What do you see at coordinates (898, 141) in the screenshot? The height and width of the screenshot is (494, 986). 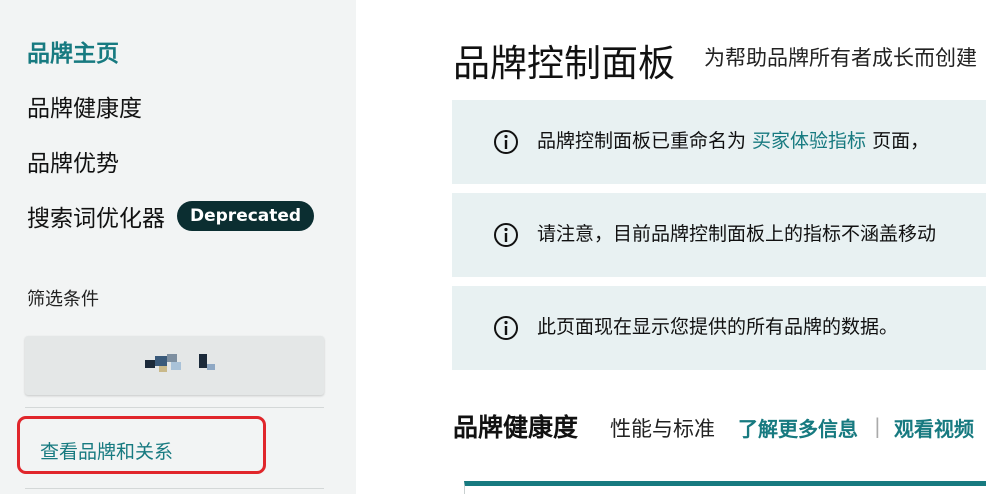 I see `notice-text-suffix: 页面，` at bounding box center [898, 141].